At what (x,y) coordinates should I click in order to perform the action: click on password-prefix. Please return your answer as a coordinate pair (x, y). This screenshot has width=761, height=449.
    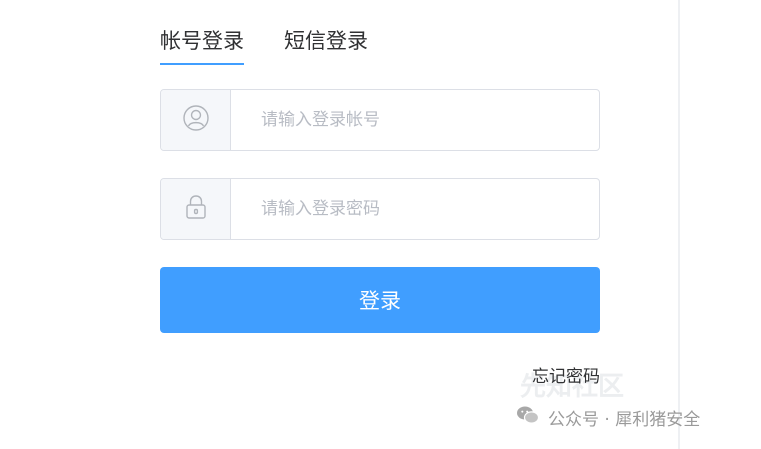
    Looking at the image, I should click on (196, 209).